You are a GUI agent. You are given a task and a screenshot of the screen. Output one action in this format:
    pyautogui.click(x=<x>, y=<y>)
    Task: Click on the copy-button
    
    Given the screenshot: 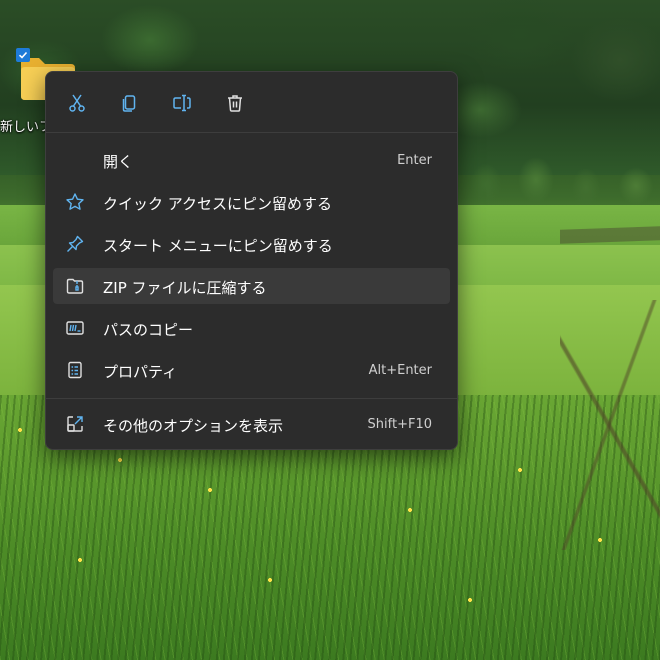 What is the action you would take?
    pyautogui.click(x=129, y=103)
    